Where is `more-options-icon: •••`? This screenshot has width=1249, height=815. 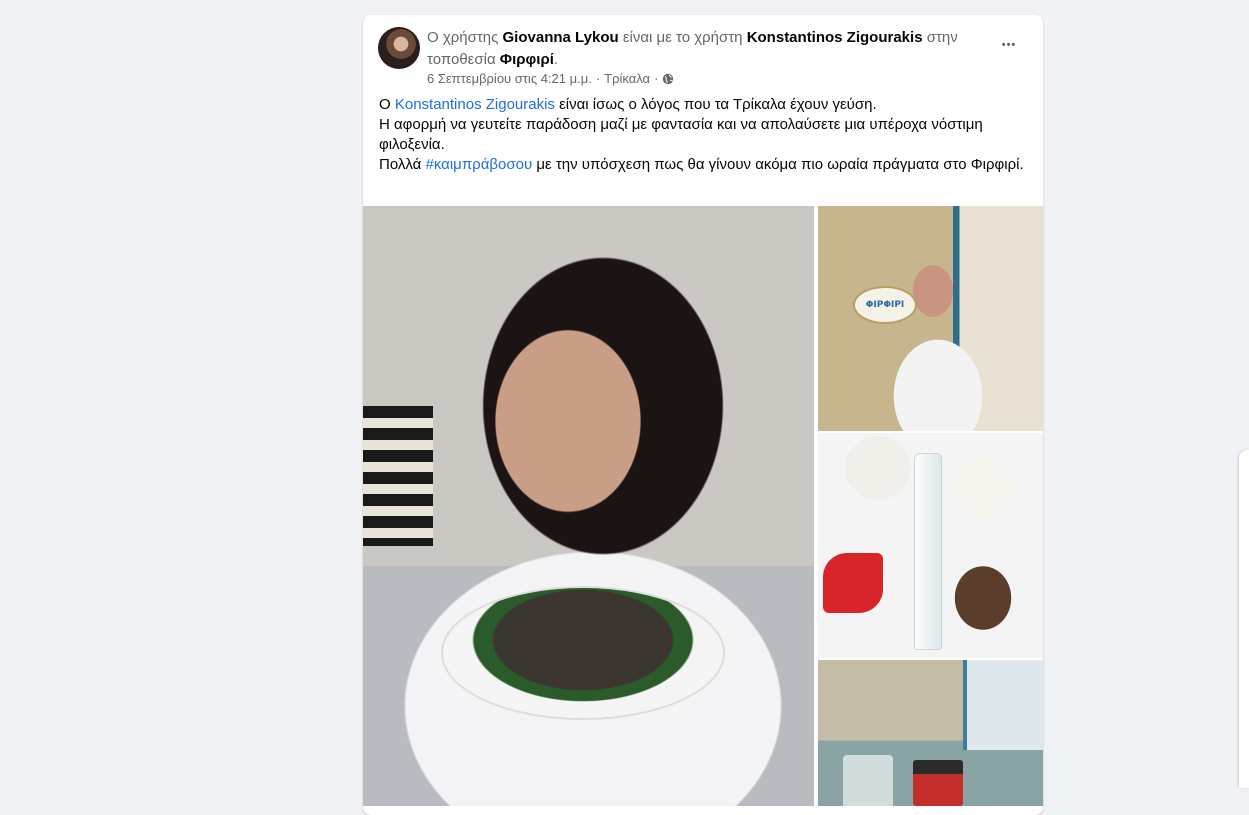 more-options-icon: ••• is located at coordinates (1009, 45).